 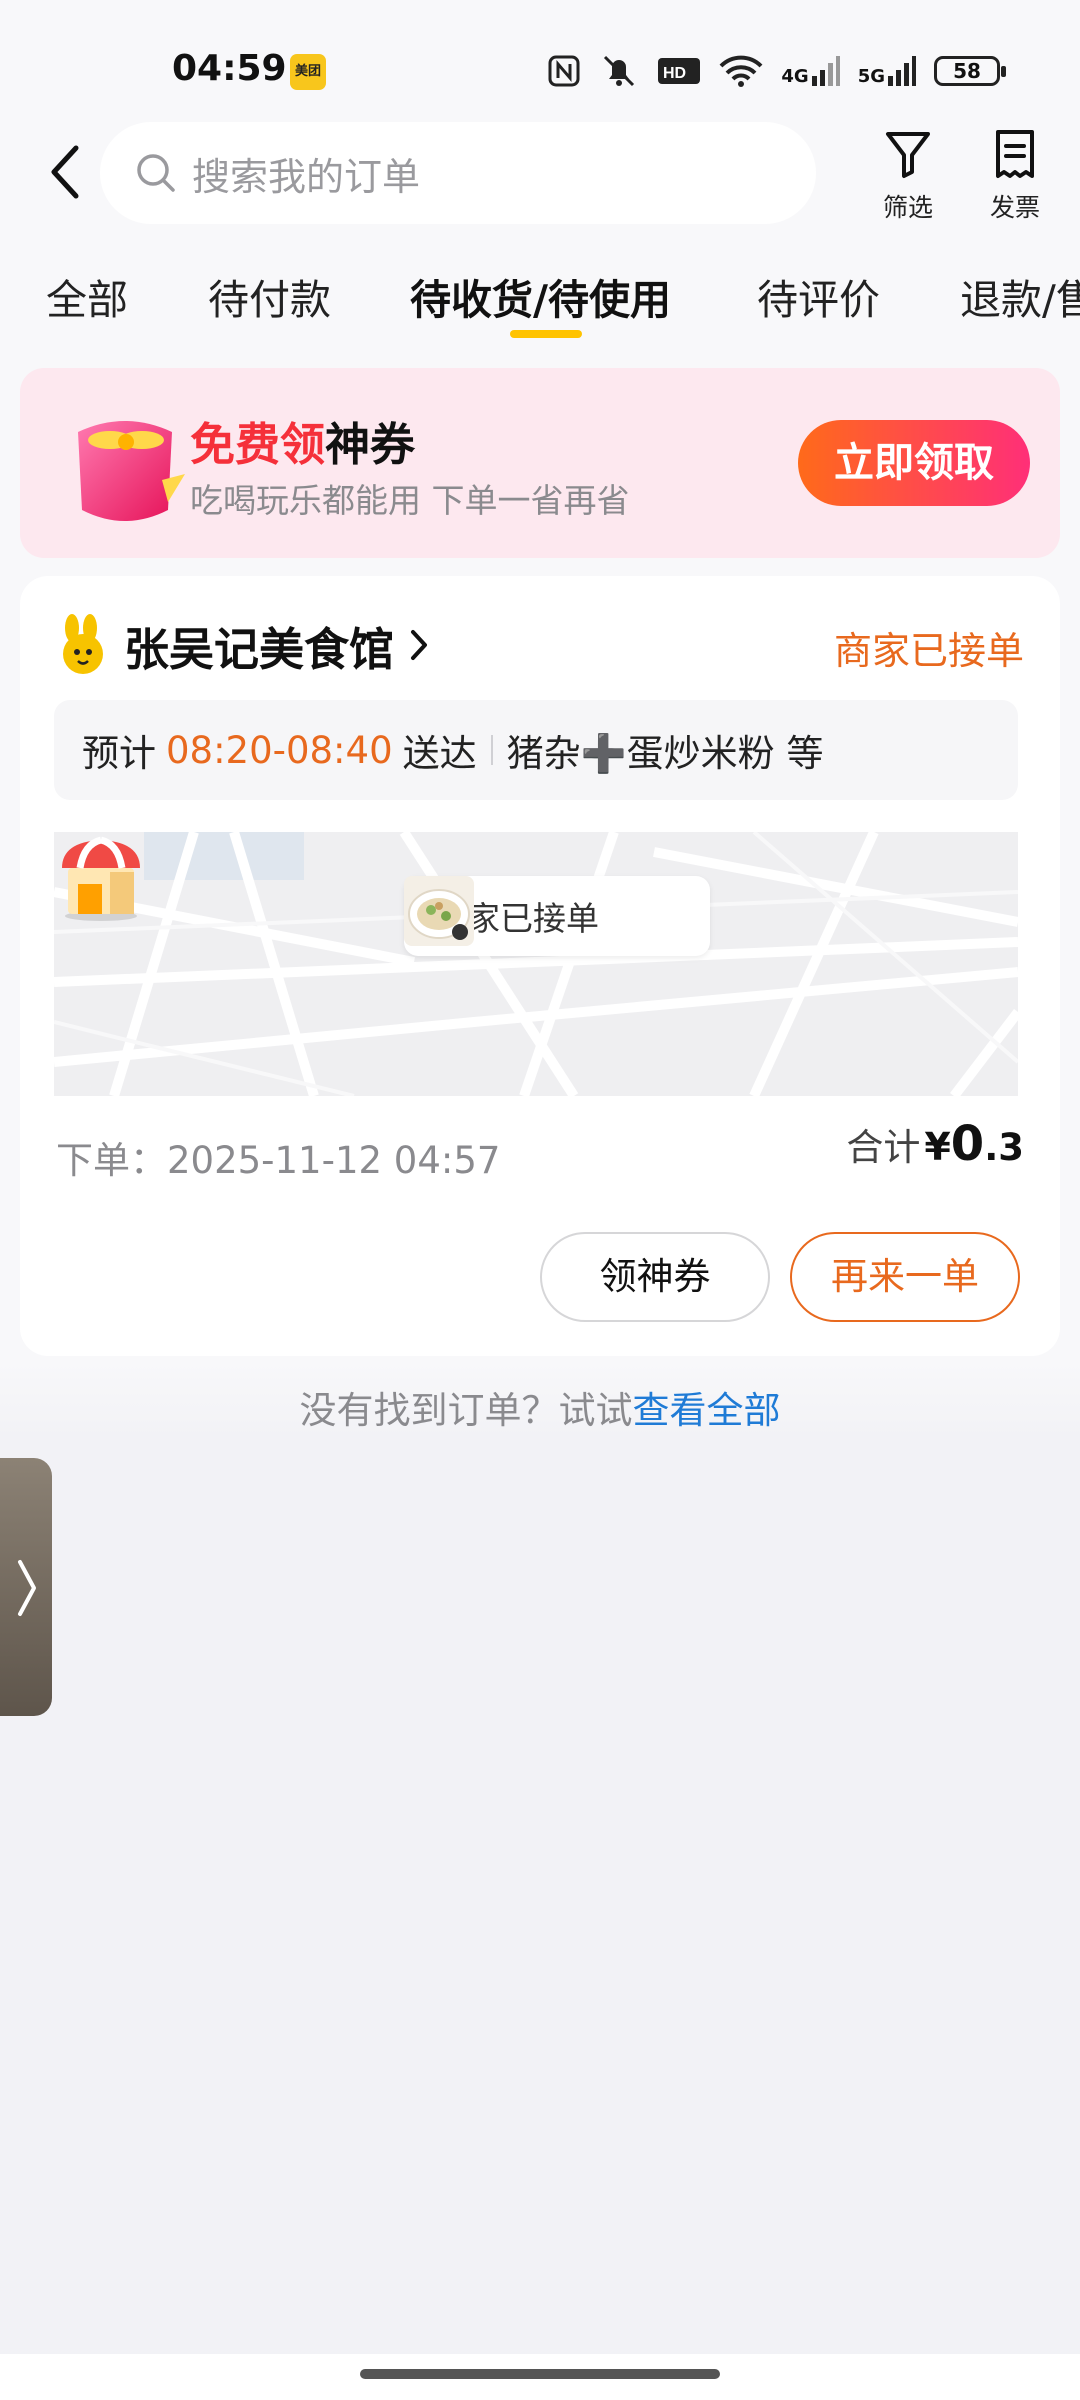 What do you see at coordinates (458, 173) in the screenshot?
I see `search-input: 搜索我的订单` at bounding box center [458, 173].